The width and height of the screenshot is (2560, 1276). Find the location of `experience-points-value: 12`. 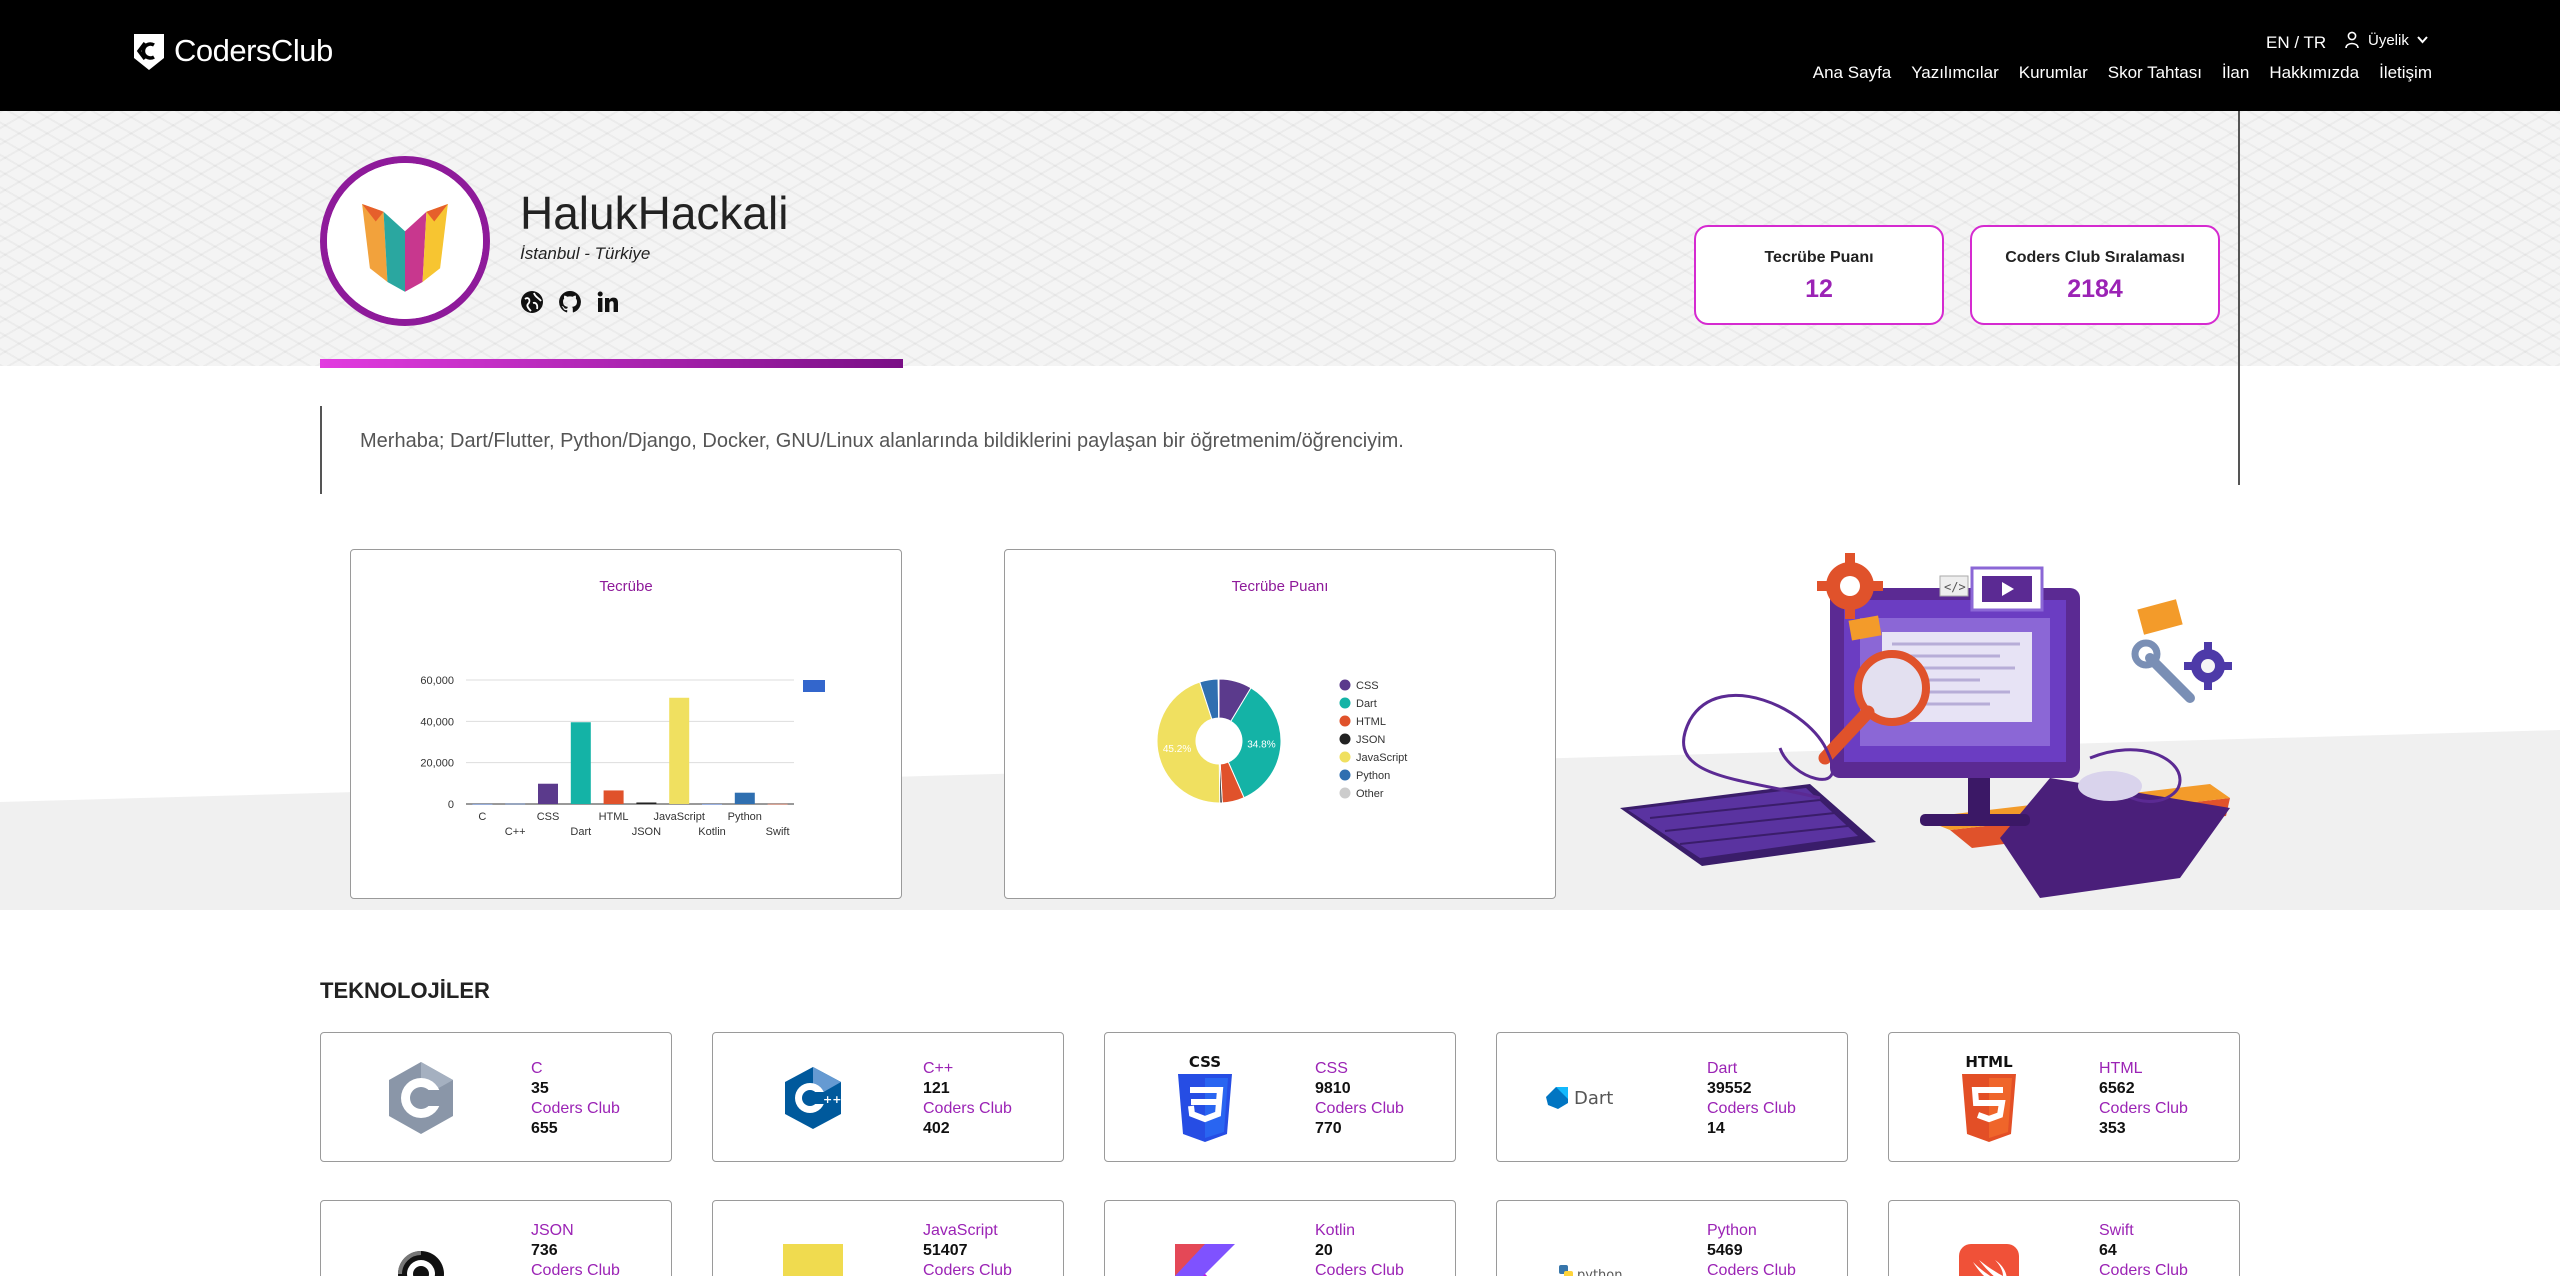

experience-points-value: 12 is located at coordinates (1819, 289).